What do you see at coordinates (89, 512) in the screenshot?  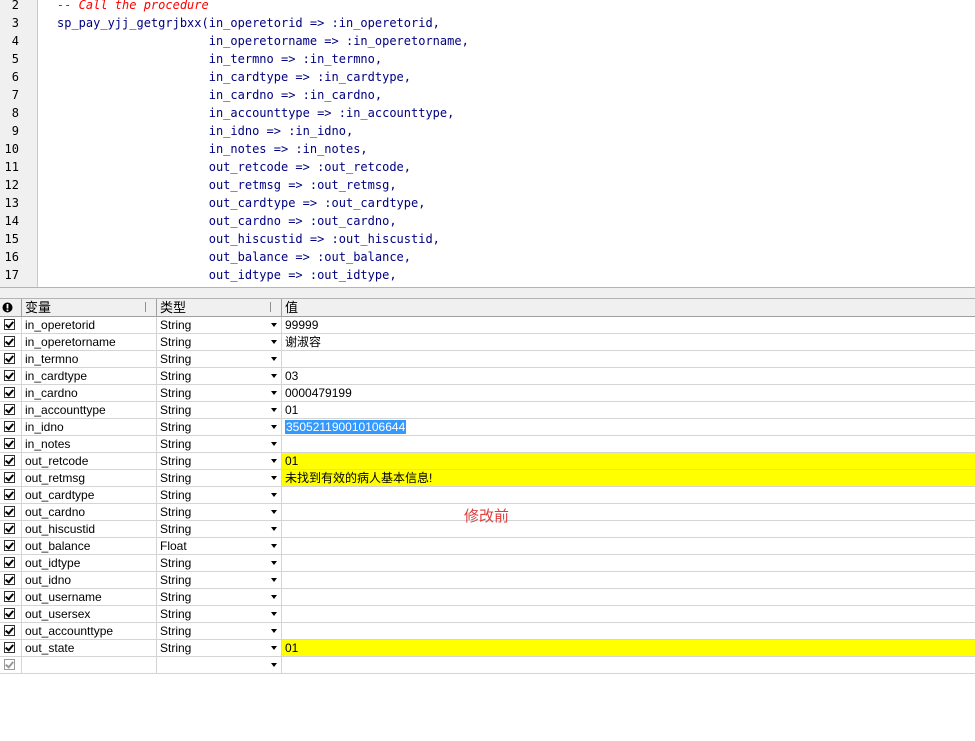 I see `variable-name: out_cardno` at bounding box center [89, 512].